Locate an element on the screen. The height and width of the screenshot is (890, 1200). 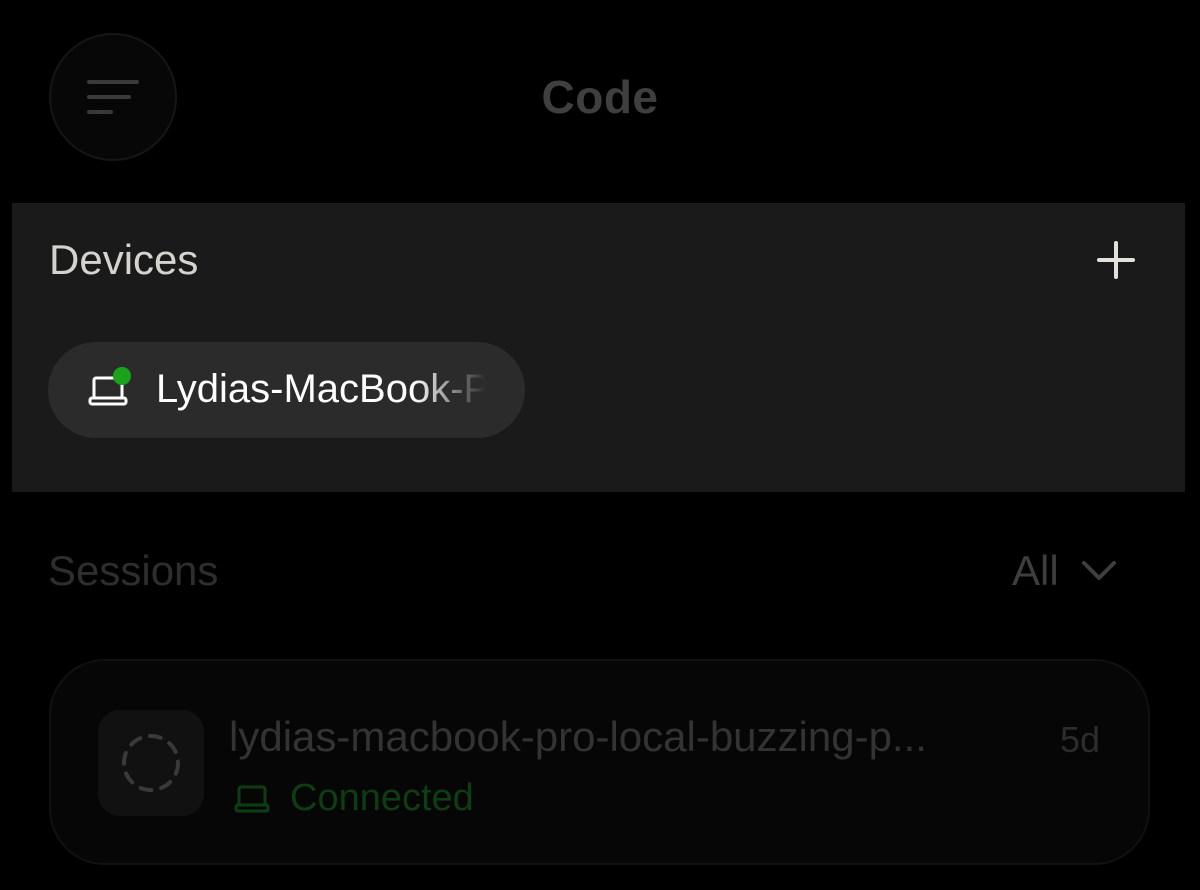
device-chip: Lydias-MacBook-P is located at coordinates (286, 390).